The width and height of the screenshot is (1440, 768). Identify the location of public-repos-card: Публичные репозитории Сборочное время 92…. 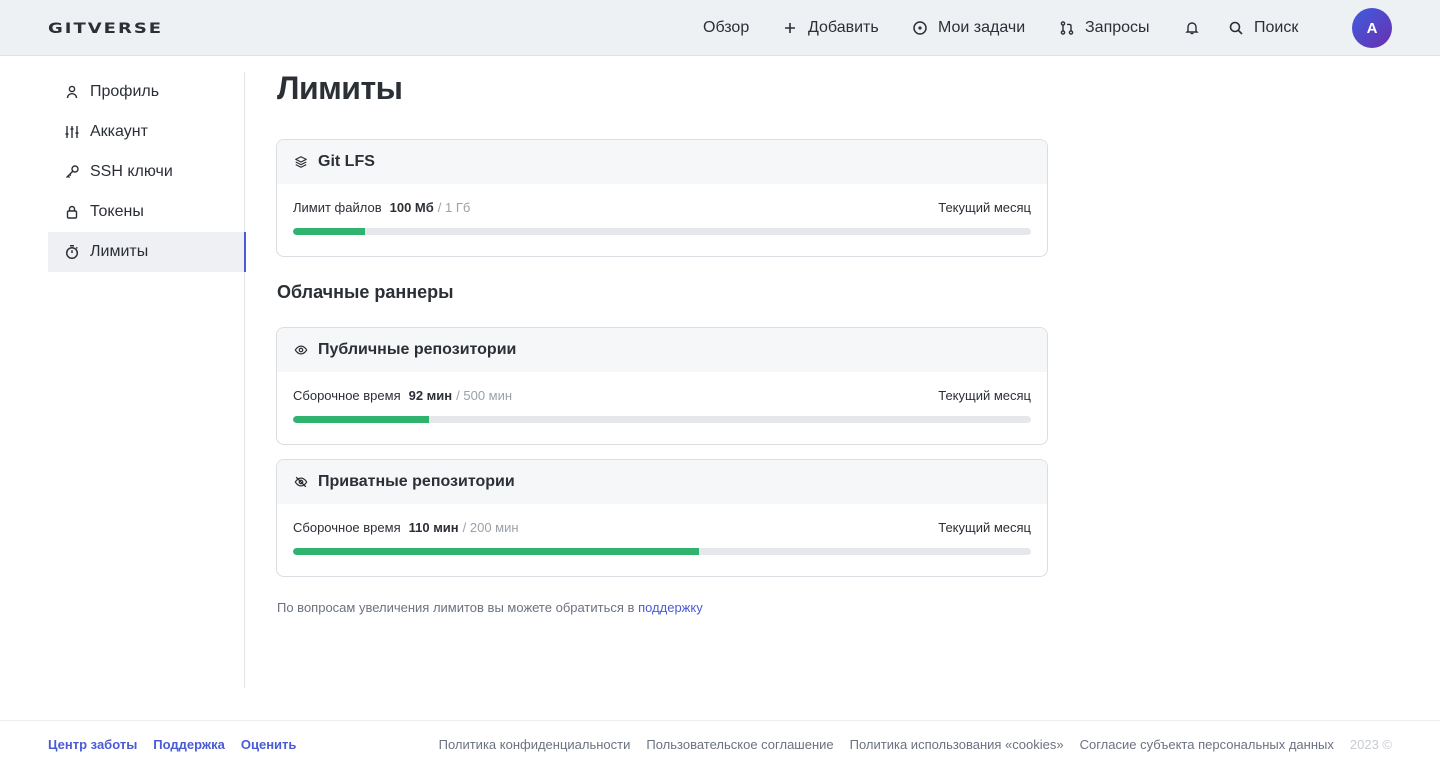
(662, 386).